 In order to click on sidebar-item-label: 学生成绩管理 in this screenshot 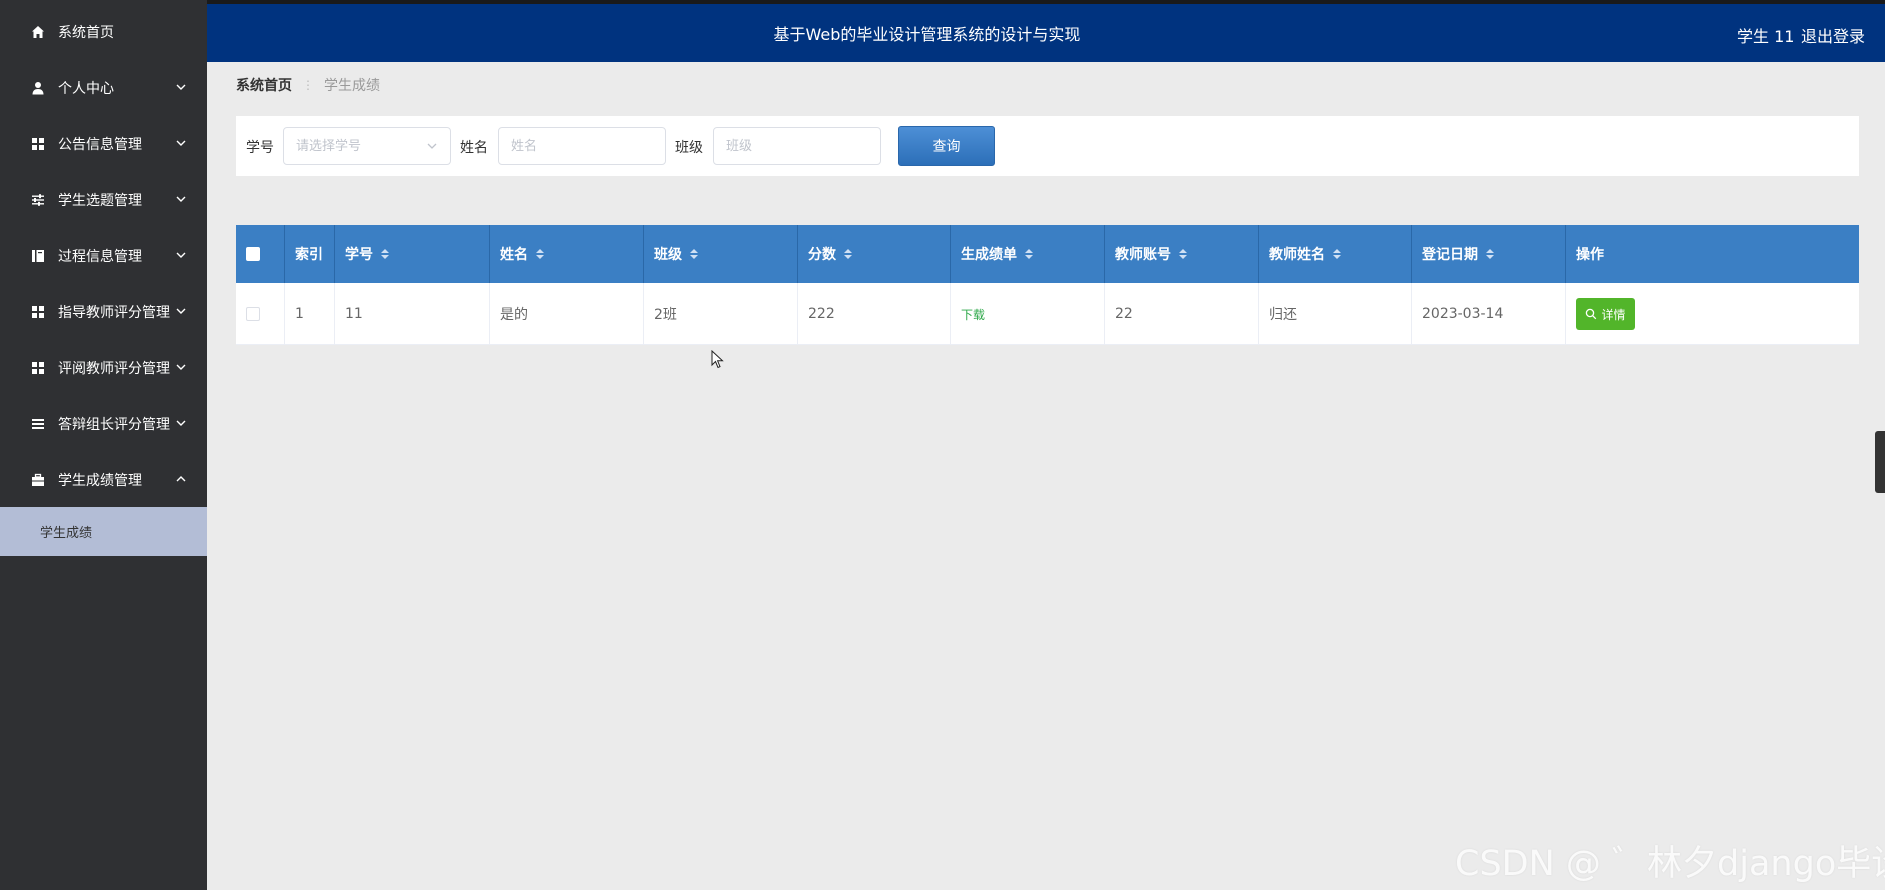, I will do `click(100, 481)`.